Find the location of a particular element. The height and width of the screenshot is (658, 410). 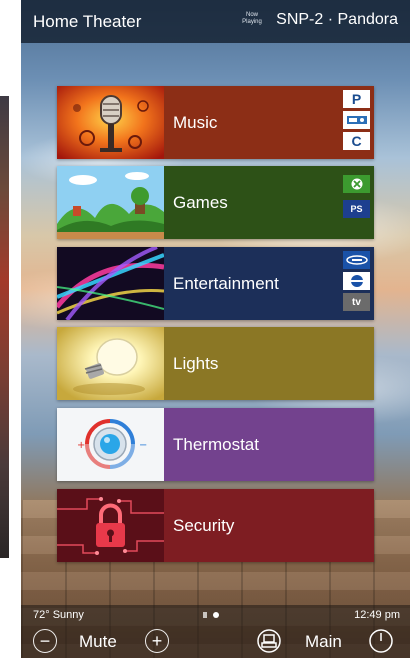

tile-music-body: Music P C is located at coordinates (269, 122).